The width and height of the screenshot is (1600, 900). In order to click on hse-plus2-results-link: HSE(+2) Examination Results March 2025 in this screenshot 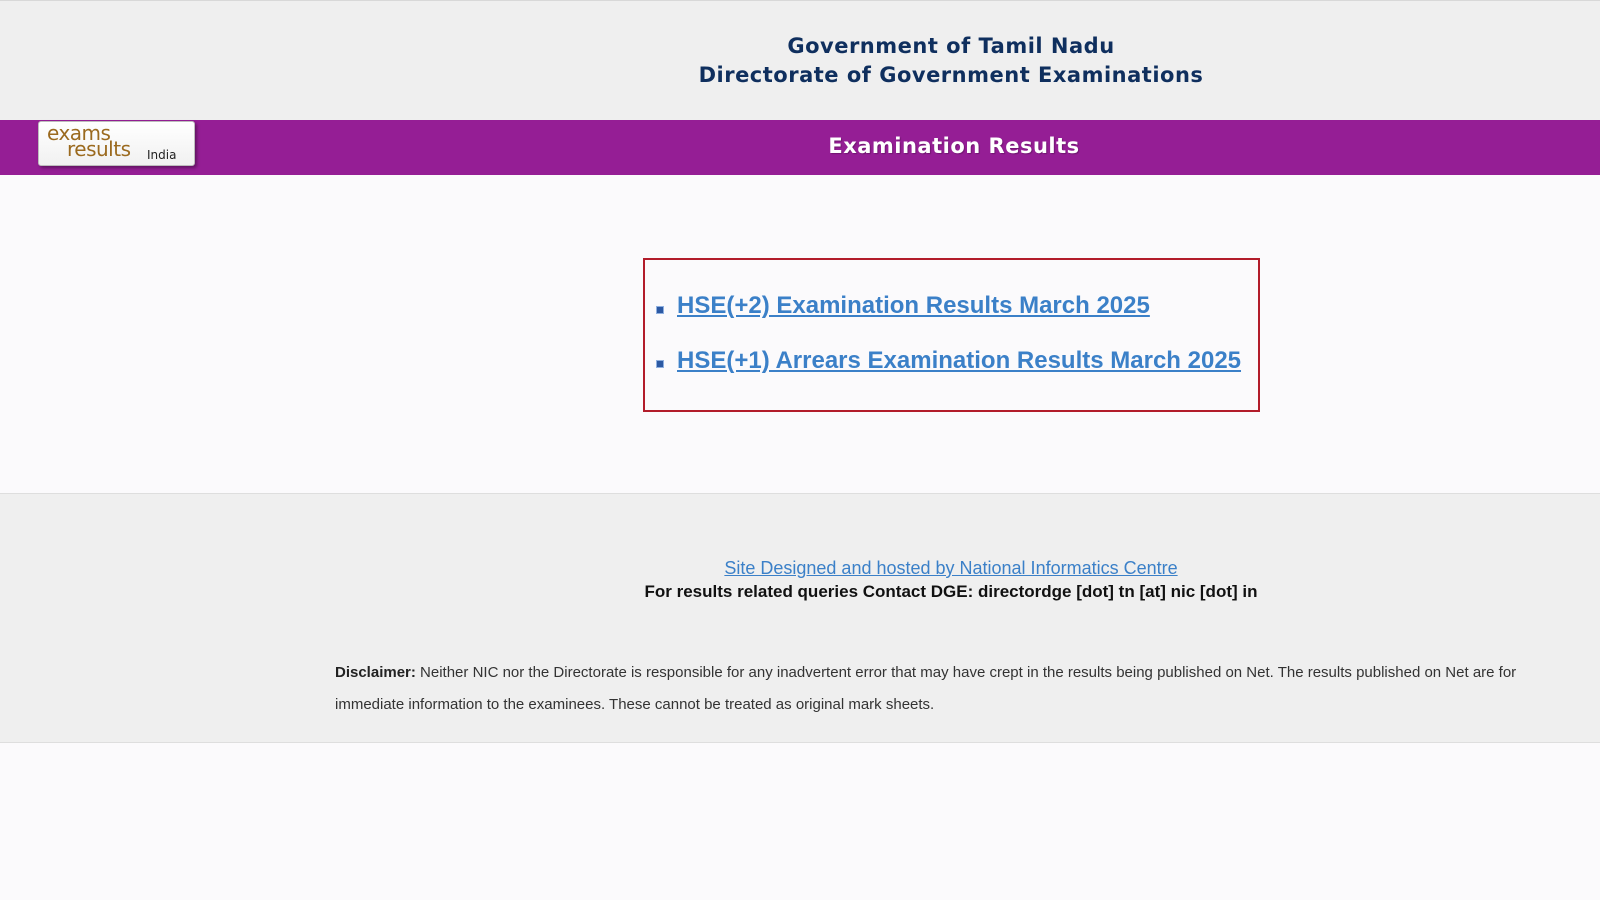, I will do `click(913, 306)`.